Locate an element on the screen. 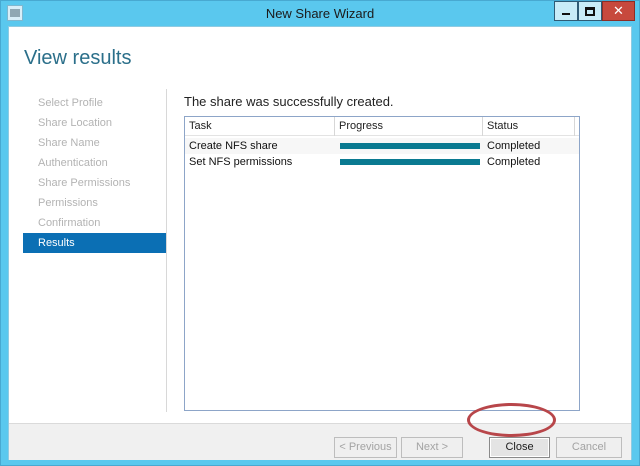 The width and height of the screenshot is (640, 466). vertical-divider is located at coordinates (166, 250).